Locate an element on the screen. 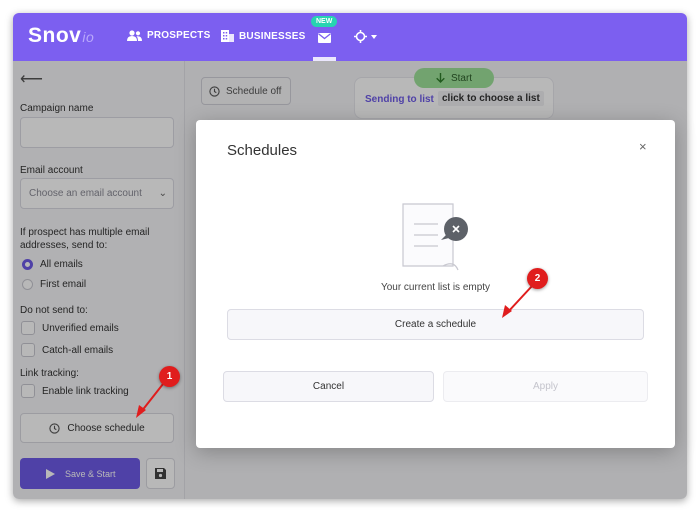  logo-suffix: io is located at coordinates (88, 37).